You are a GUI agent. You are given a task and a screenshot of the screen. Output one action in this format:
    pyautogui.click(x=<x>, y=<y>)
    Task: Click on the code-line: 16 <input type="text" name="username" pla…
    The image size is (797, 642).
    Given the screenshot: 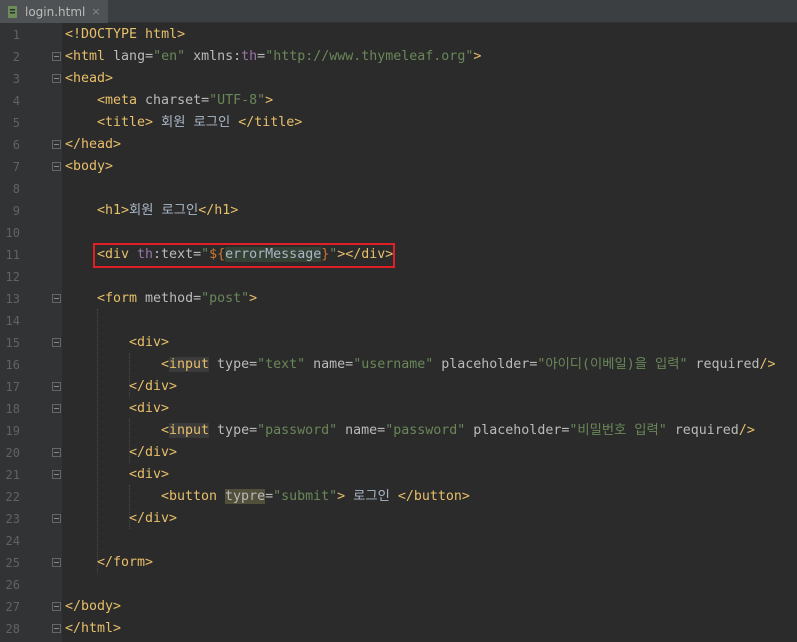 What is the action you would take?
    pyautogui.click(x=398, y=365)
    